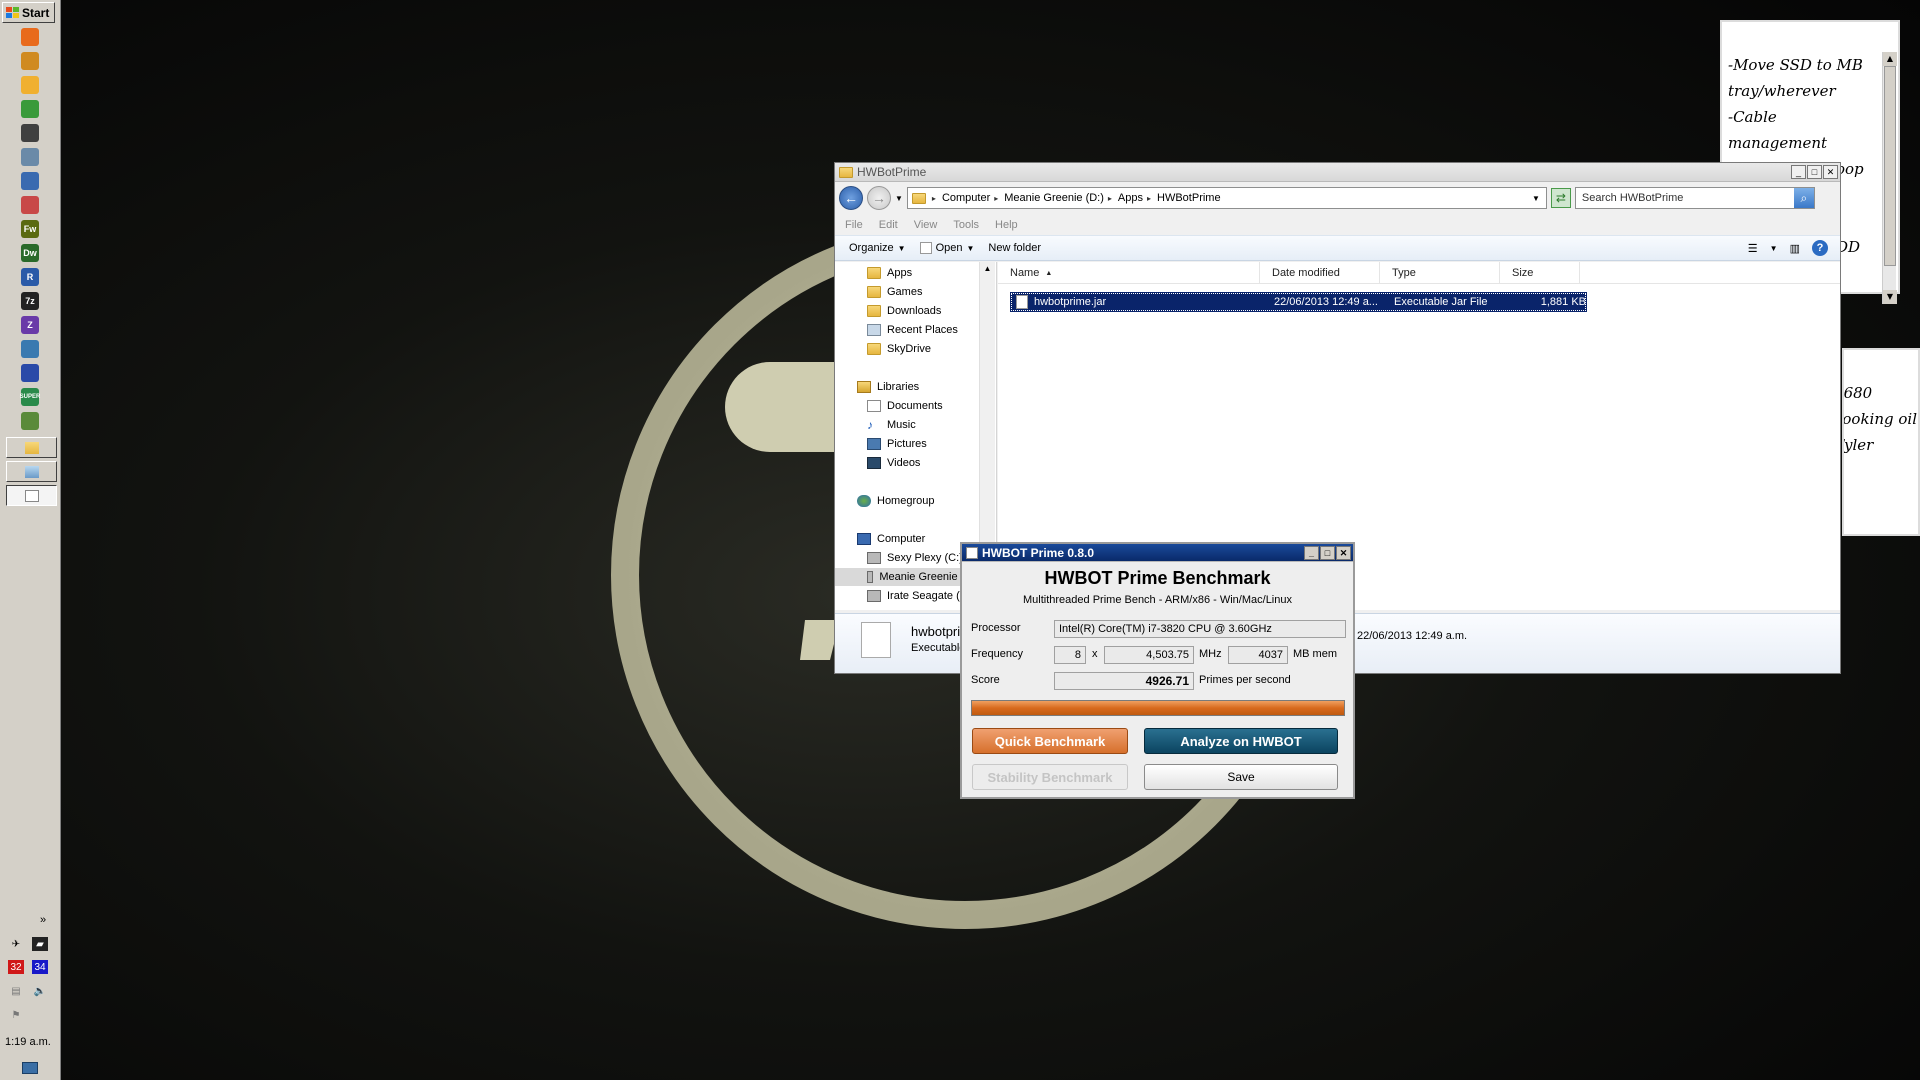 The image size is (1920, 1080). I want to click on refresh-button: ⇄, so click(1560, 198).